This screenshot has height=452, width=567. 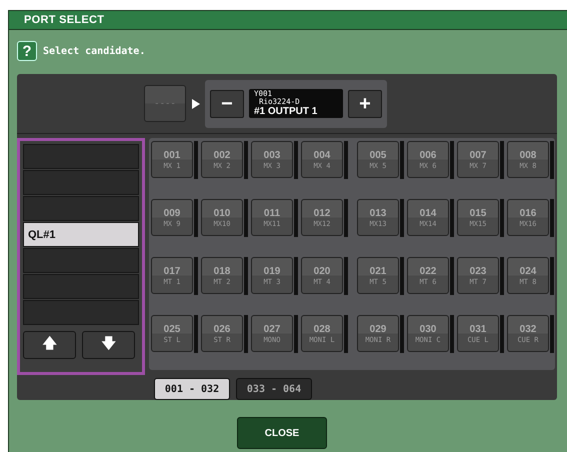 I want to click on up-button: 🡅, so click(x=49, y=345).